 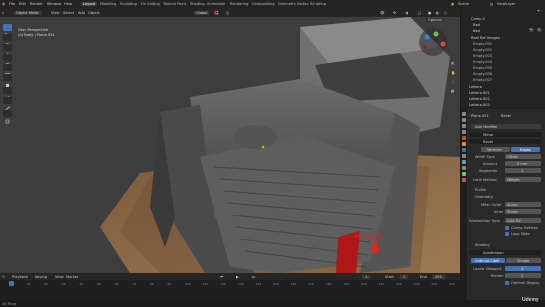 I want to click on optimal-display-checkbox, so click(x=507, y=283).